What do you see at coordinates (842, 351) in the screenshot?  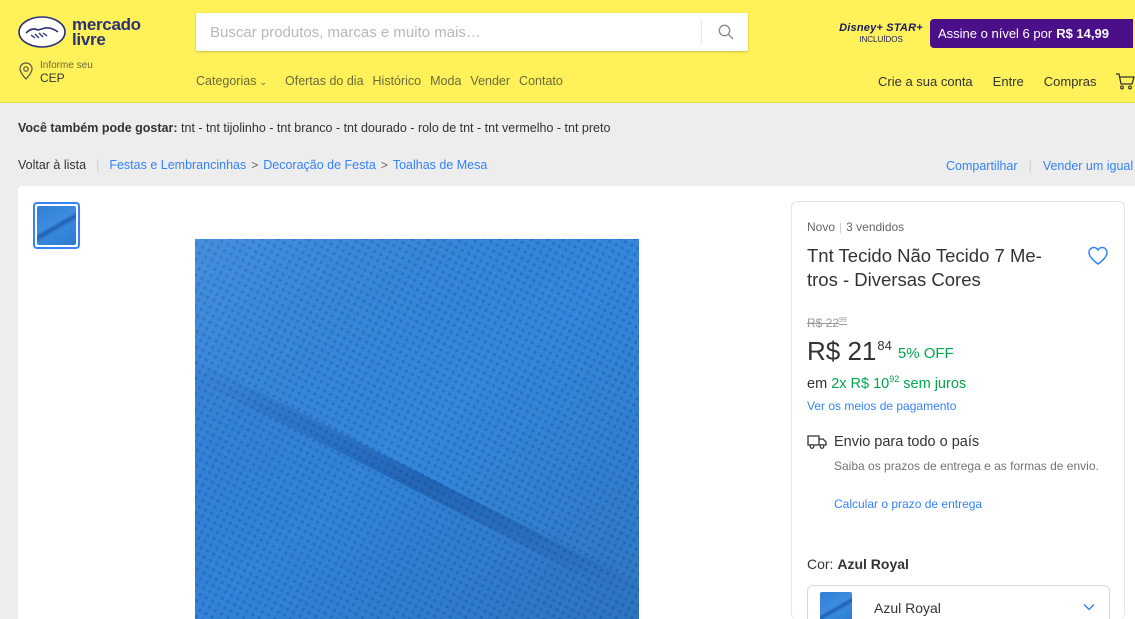 I see `price-int: R$ 21` at bounding box center [842, 351].